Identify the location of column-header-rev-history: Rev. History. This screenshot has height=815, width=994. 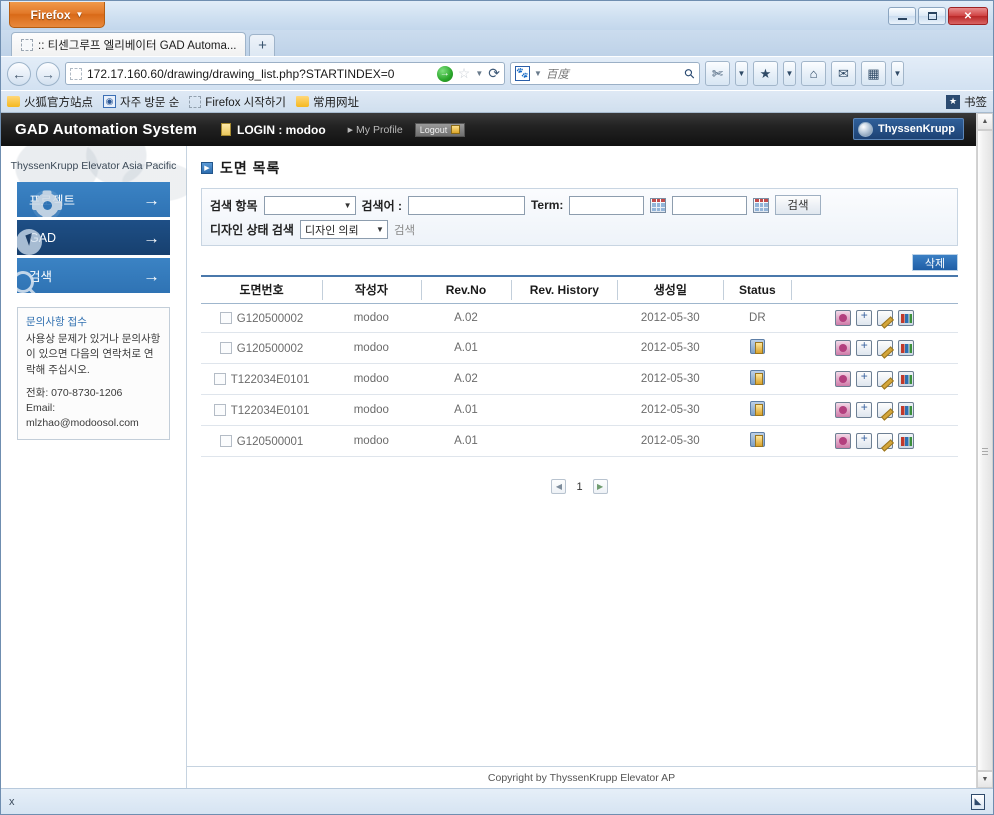
(564, 289).